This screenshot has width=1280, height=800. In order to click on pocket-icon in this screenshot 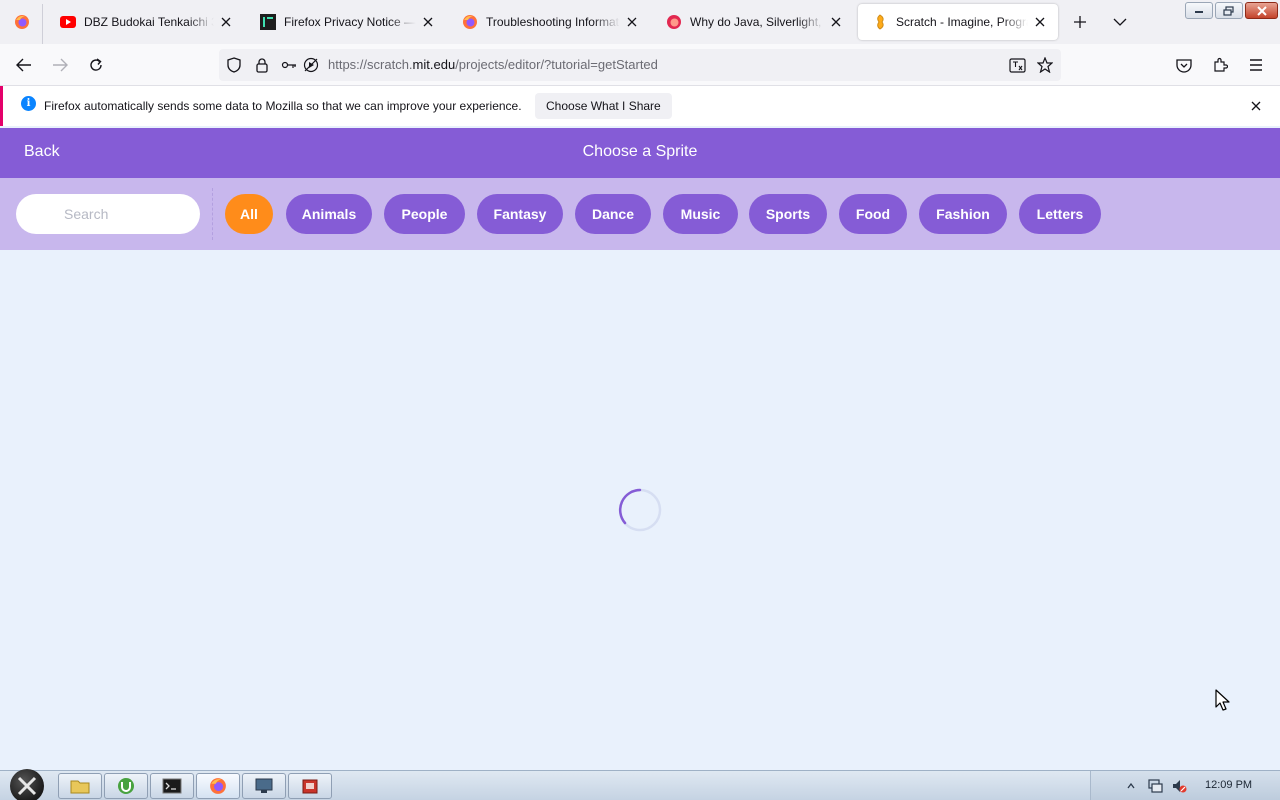, I will do `click(1184, 65)`.